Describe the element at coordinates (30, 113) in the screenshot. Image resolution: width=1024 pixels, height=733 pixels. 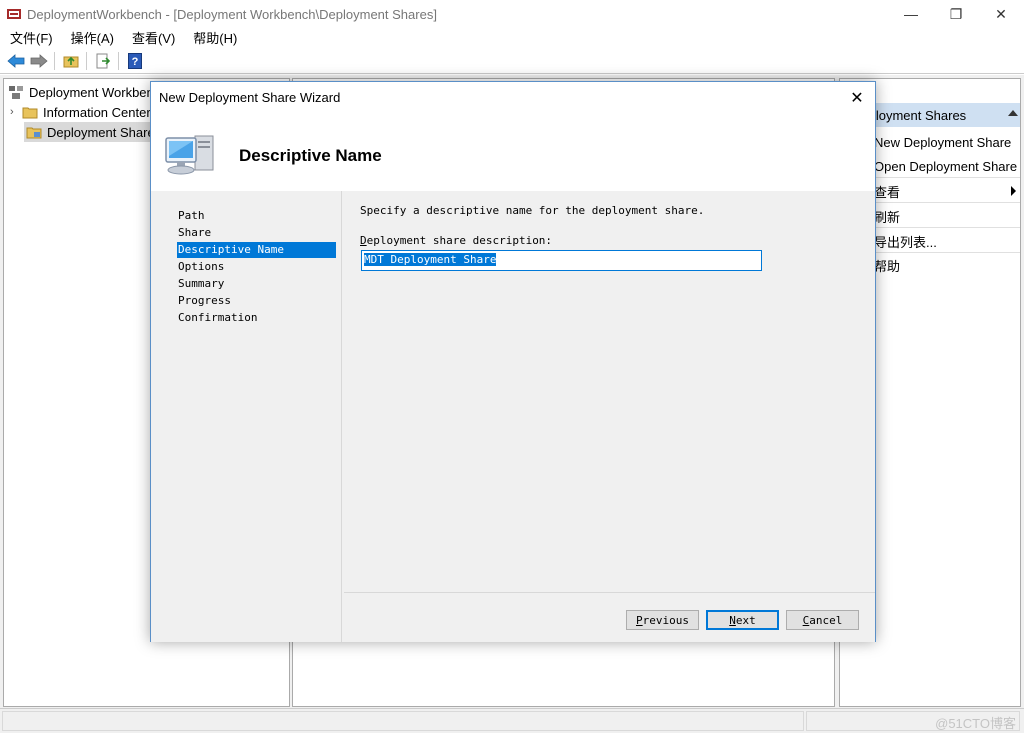
I see `folder-icon` at that location.